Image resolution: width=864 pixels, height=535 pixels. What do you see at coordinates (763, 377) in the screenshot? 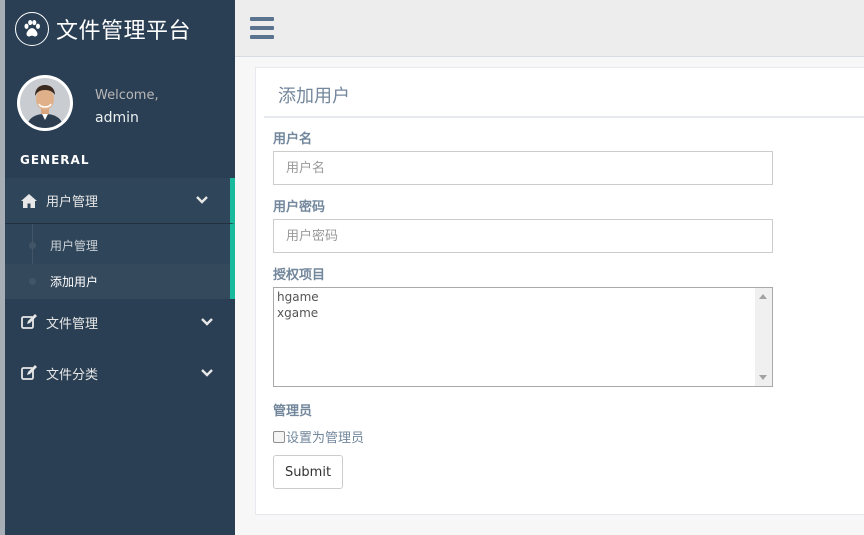
I see `scroll-down-icon` at bounding box center [763, 377].